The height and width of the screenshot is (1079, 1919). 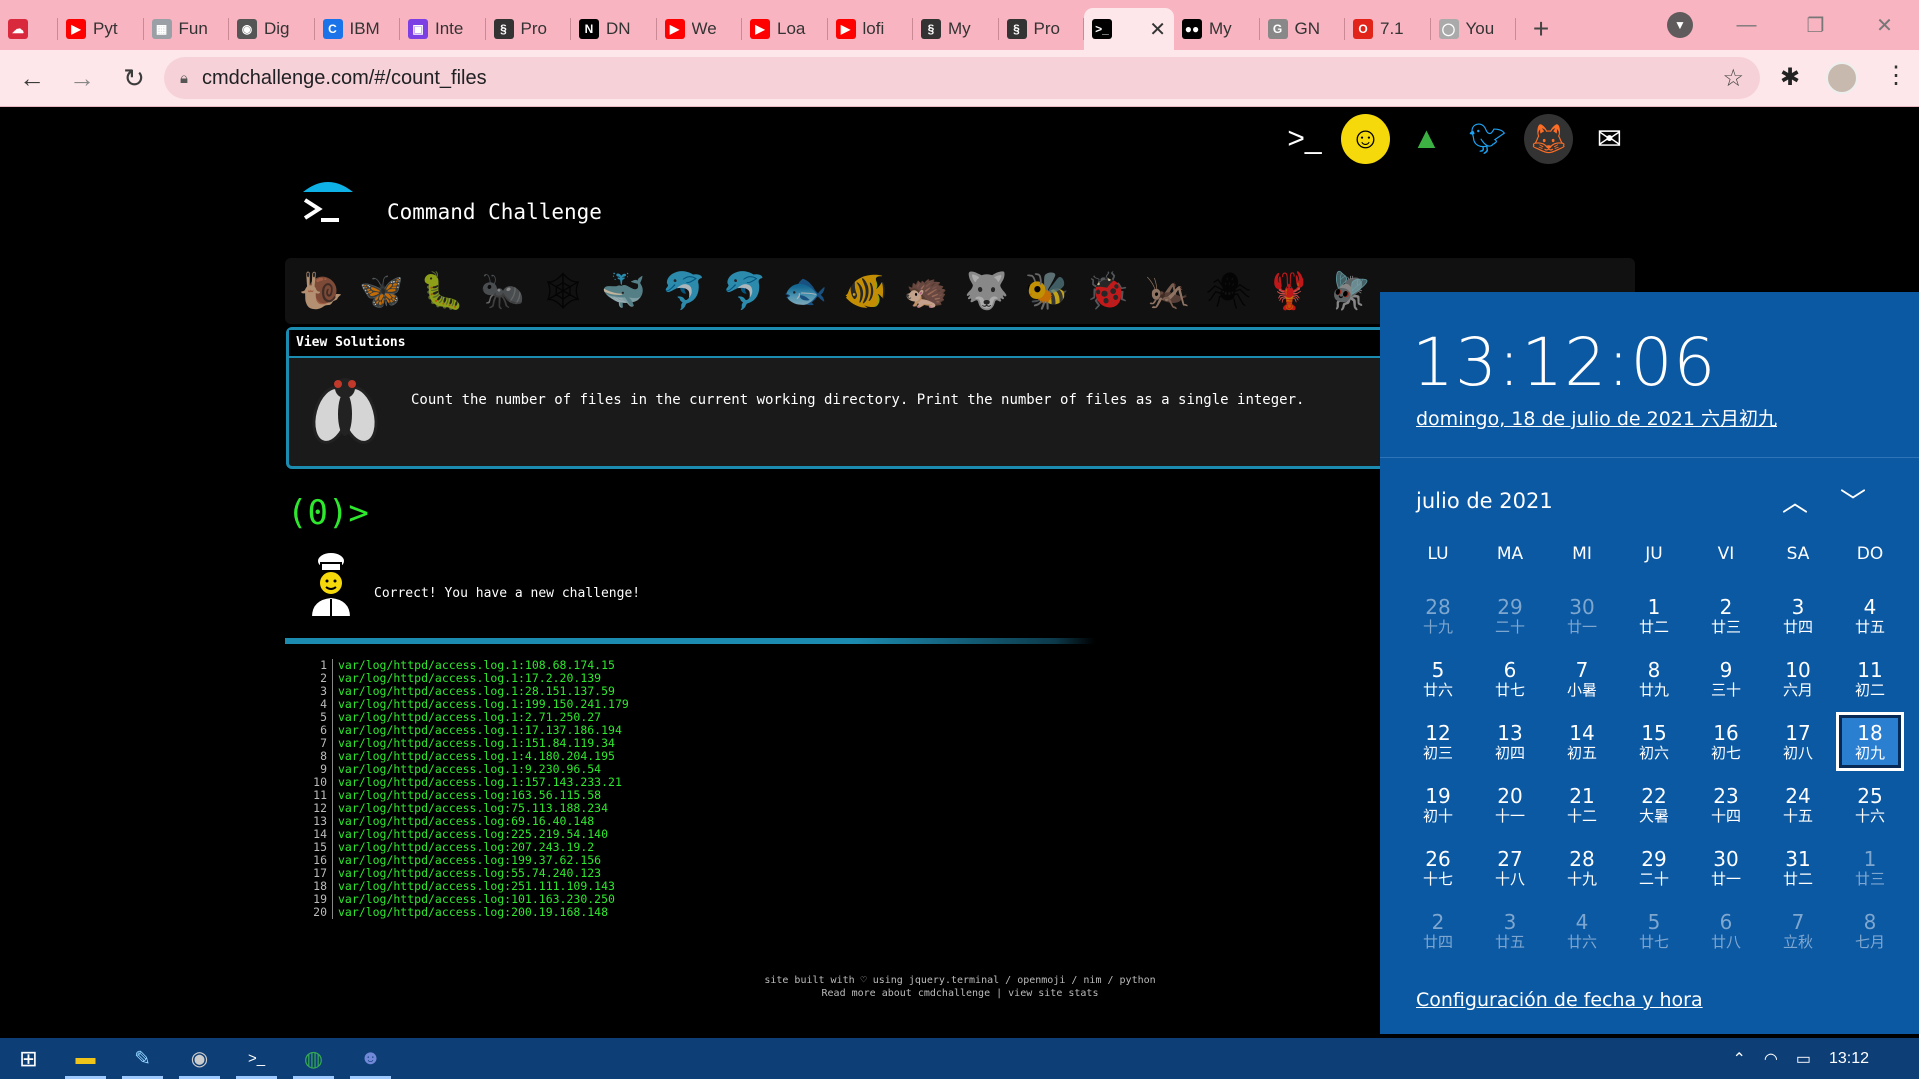 What do you see at coordinates (1438, 930) in the screenshot?
I see `calendar-day: 2 廿四` at bounding box center [1438, 930].